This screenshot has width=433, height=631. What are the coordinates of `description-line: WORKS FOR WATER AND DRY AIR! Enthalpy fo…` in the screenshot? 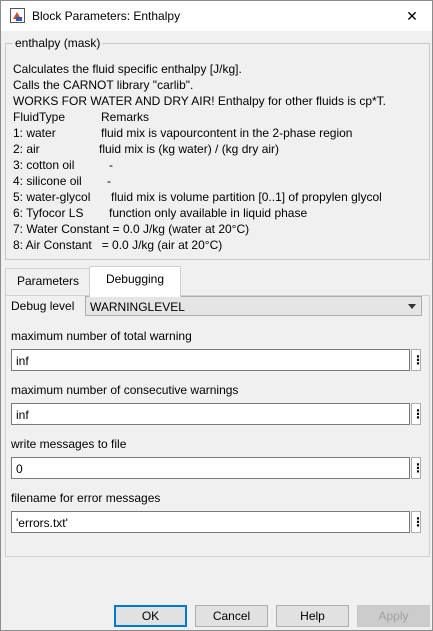 It's located at (199, 101).